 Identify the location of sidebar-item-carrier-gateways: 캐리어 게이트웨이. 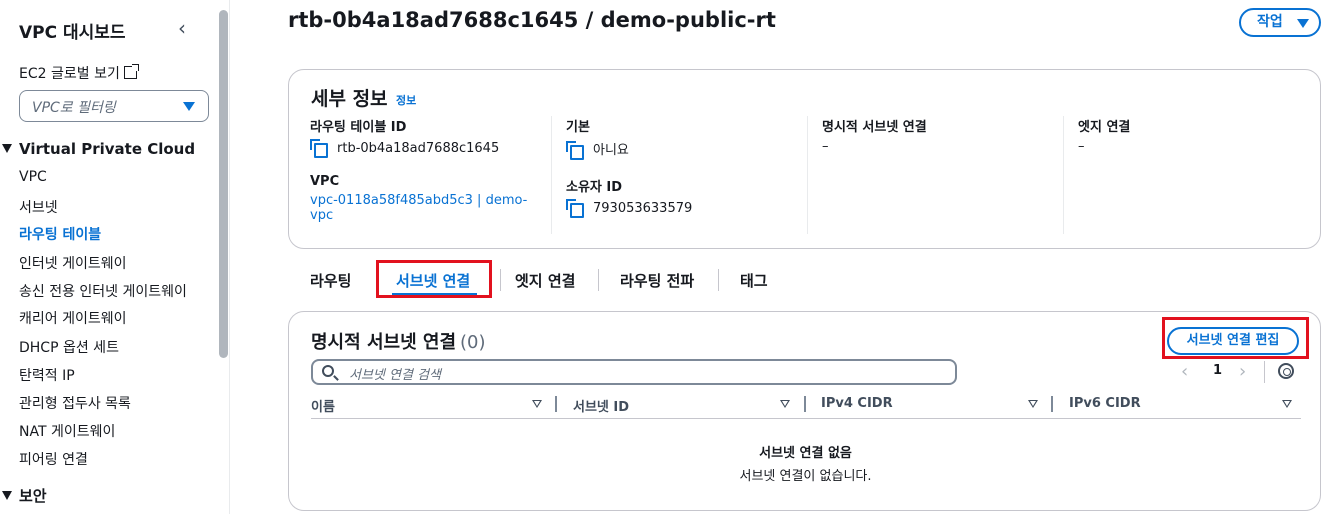
(73, 318).